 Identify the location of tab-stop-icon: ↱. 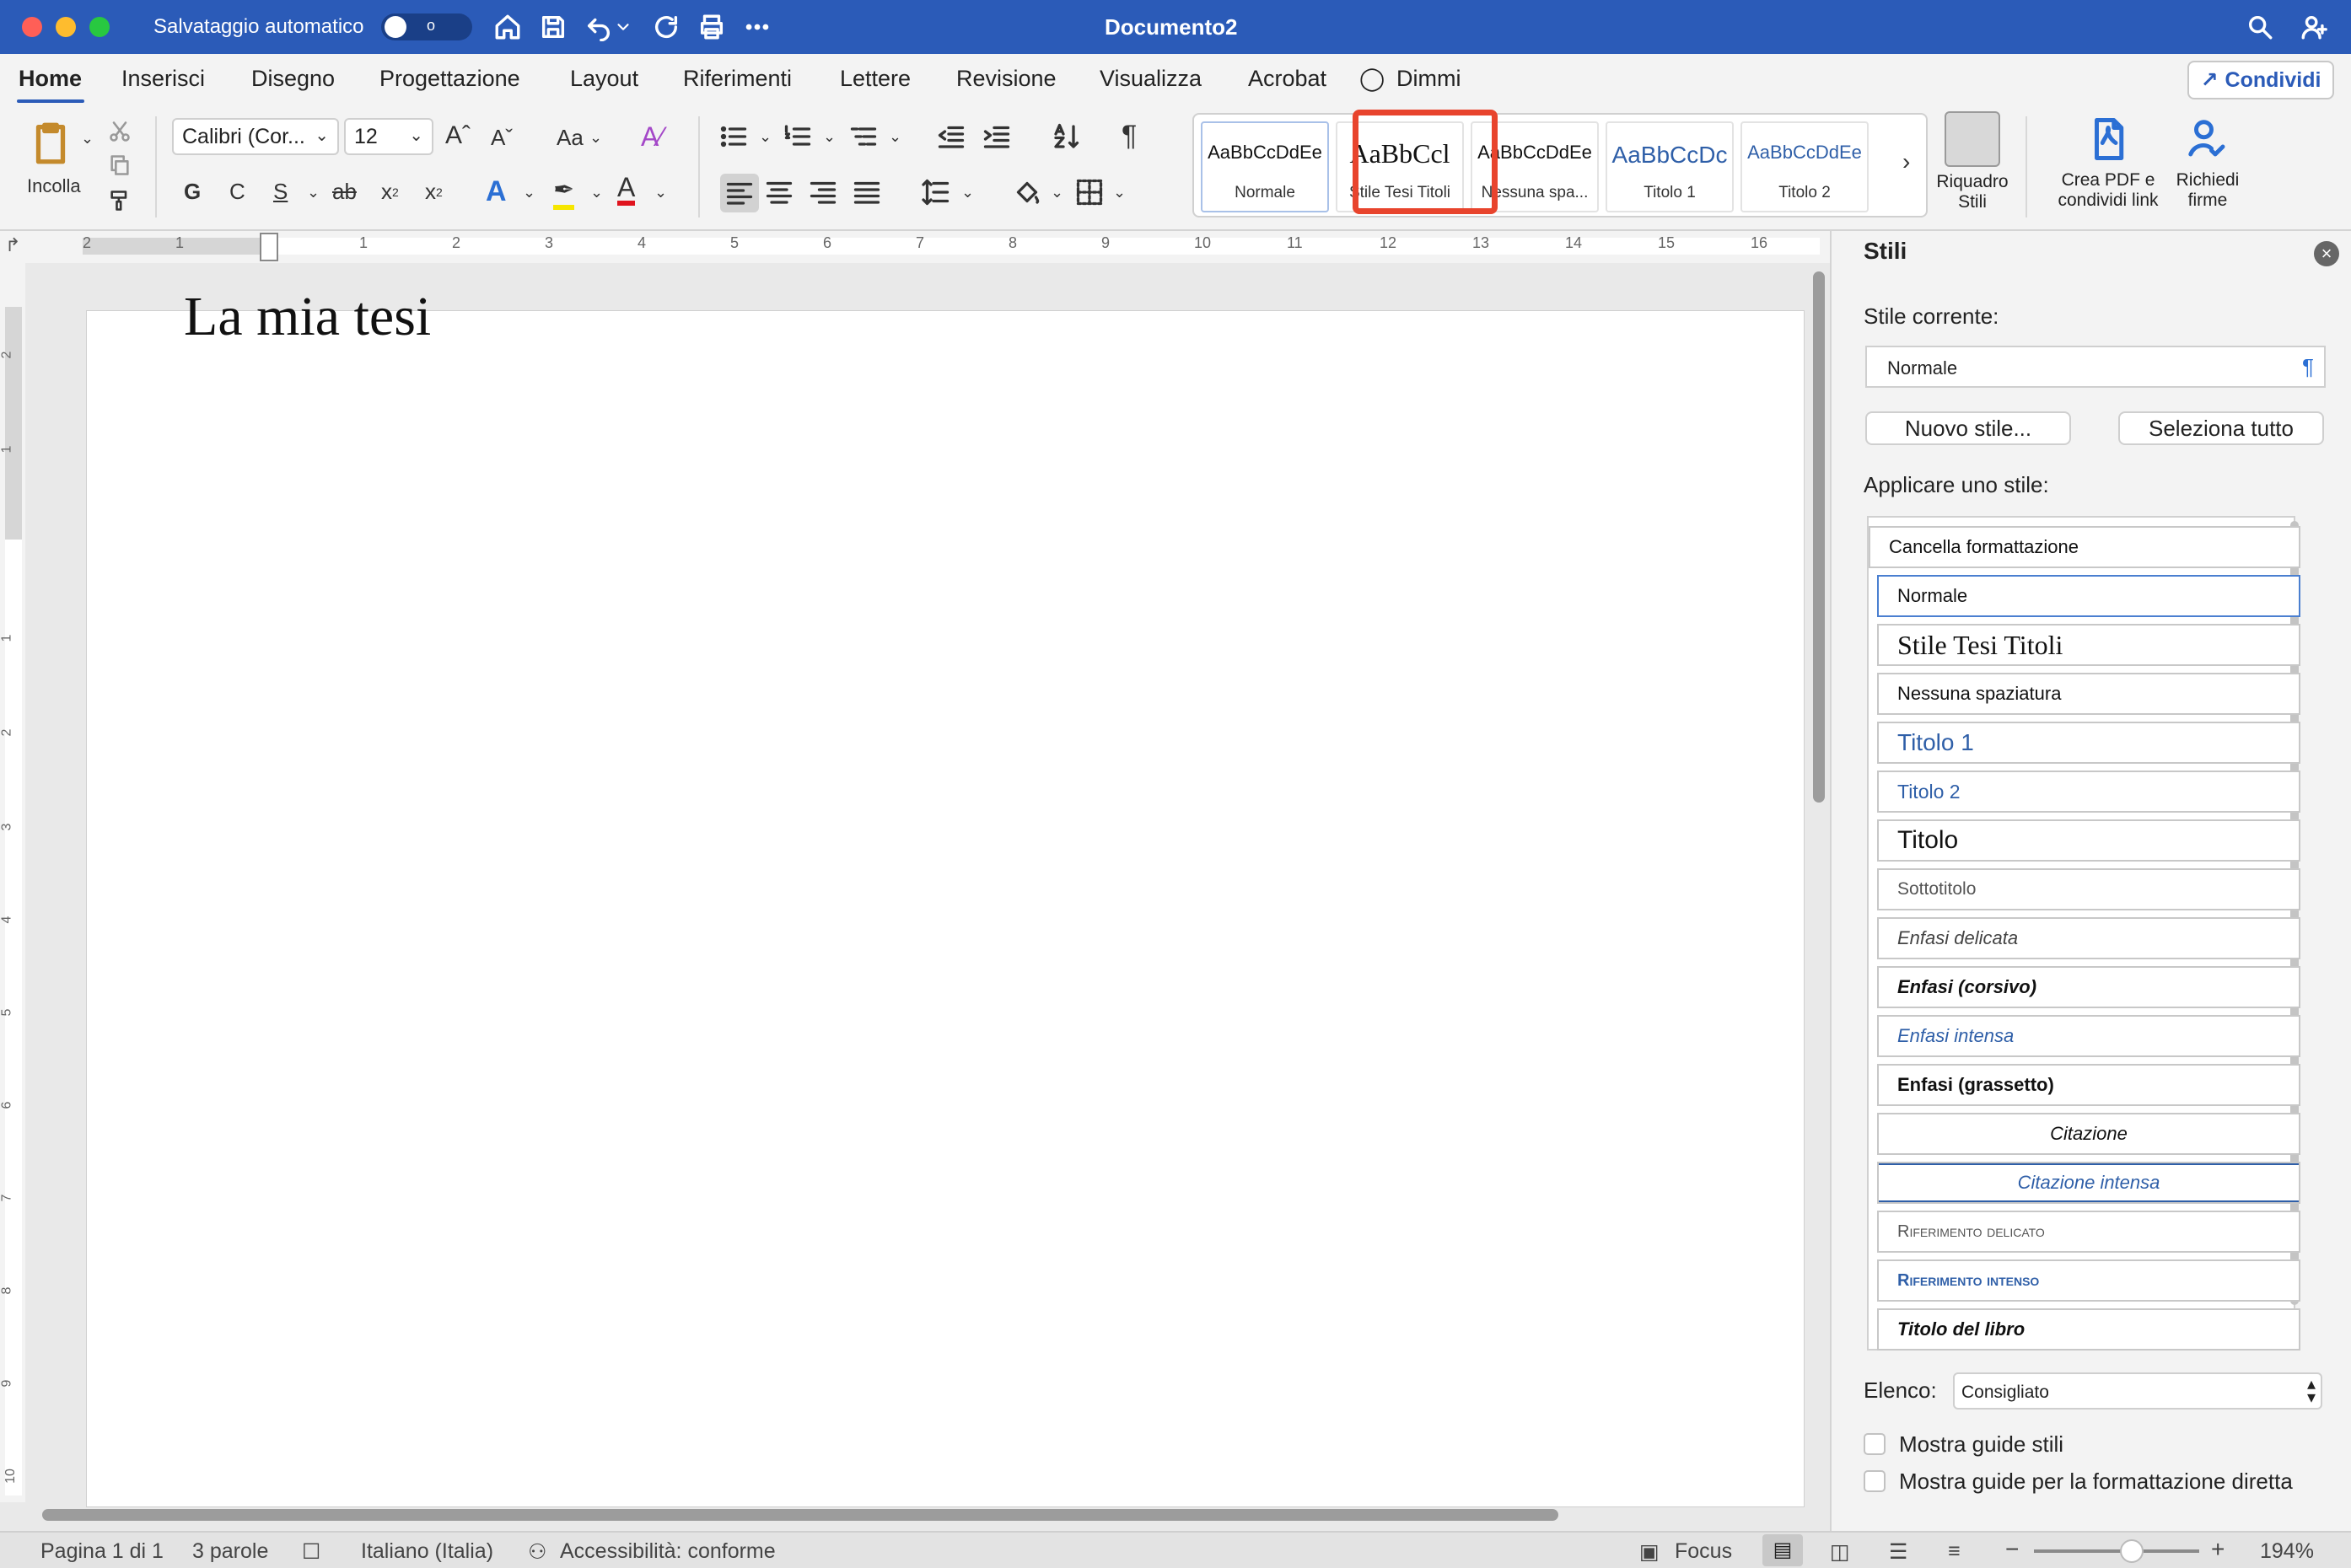
(12, 245).